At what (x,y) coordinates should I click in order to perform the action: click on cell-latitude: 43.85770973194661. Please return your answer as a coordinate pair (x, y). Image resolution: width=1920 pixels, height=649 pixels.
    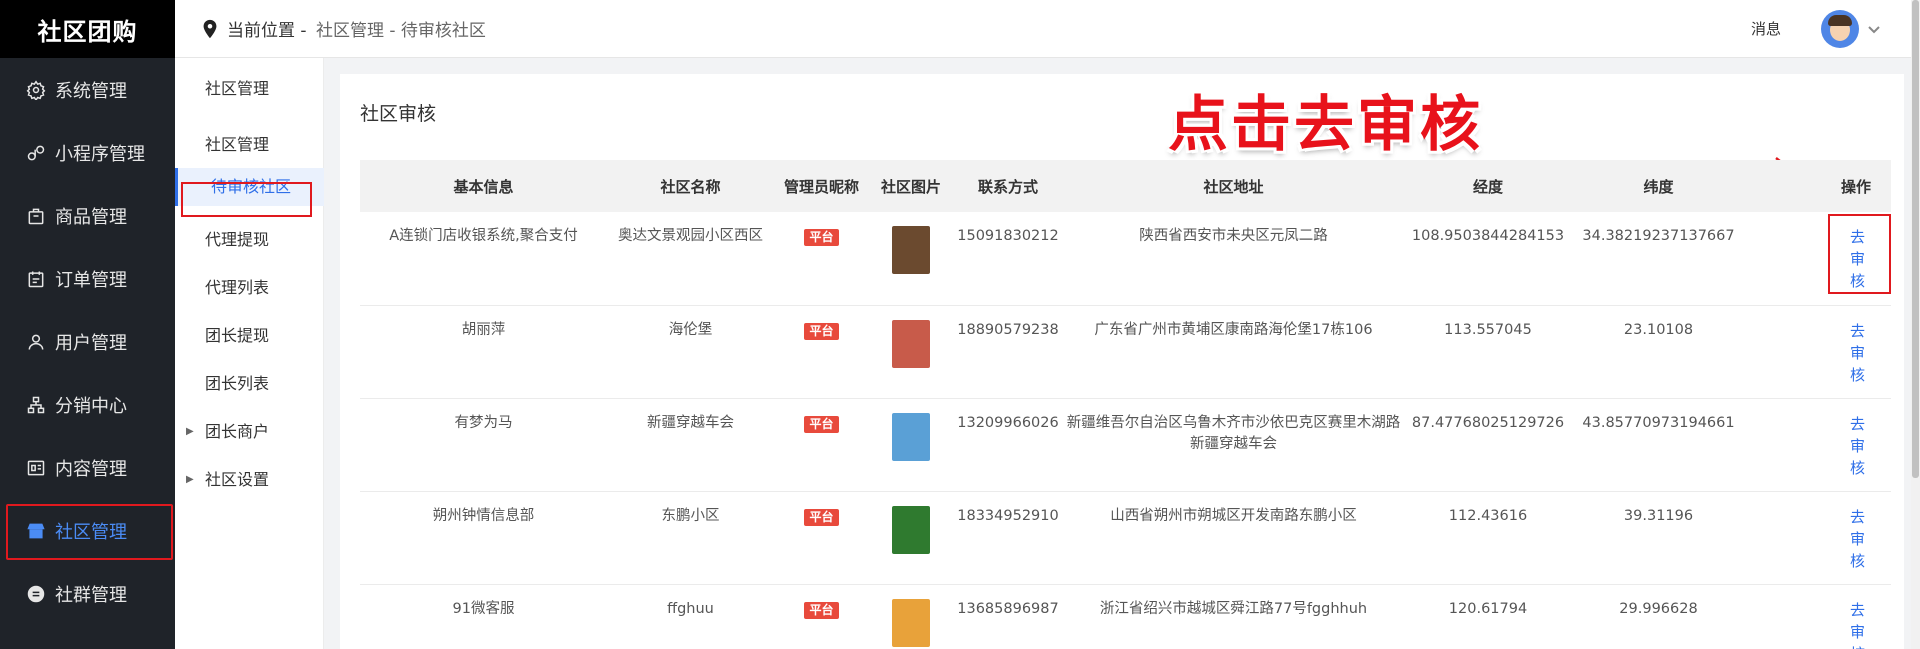
    Looking at the image, I should click on (1658, 422).